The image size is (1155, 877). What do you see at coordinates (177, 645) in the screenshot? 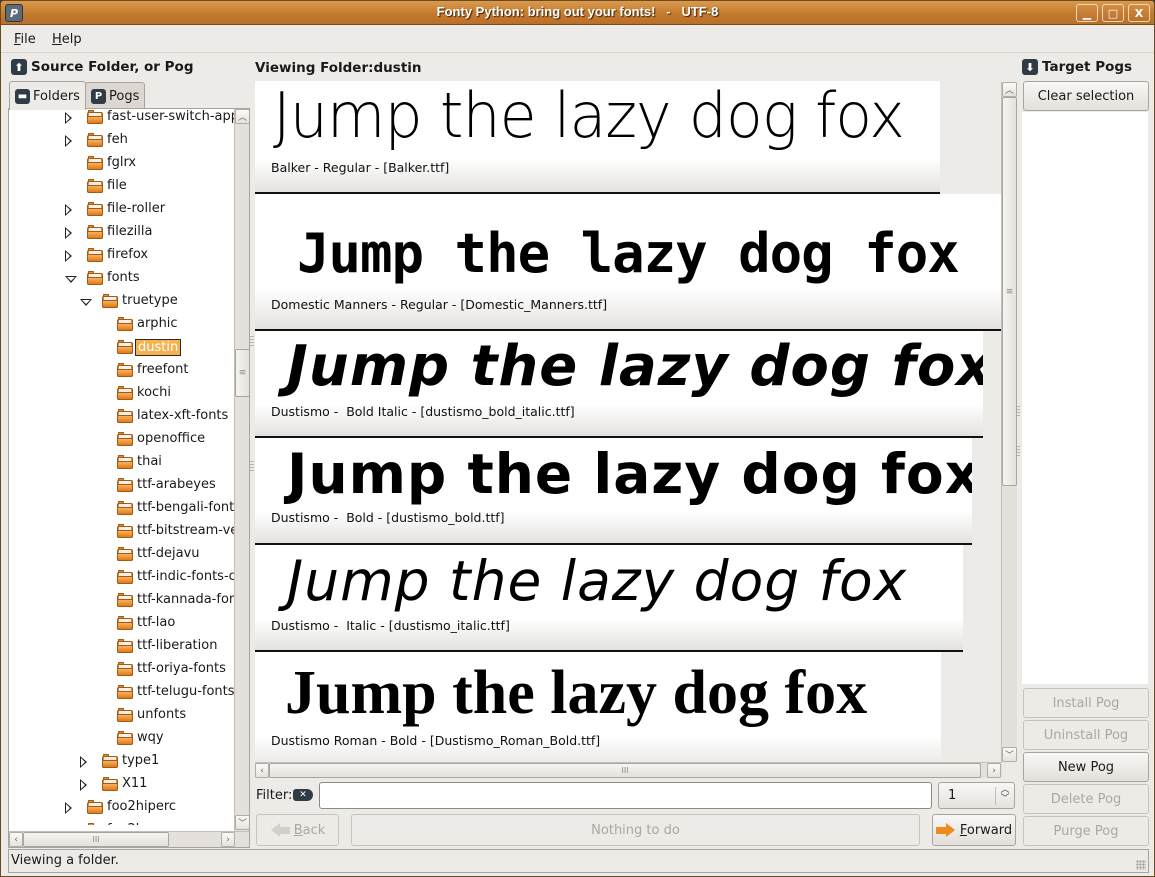
I see `tree-item-label: ttf-liberation` at bounding box center [177, 645].